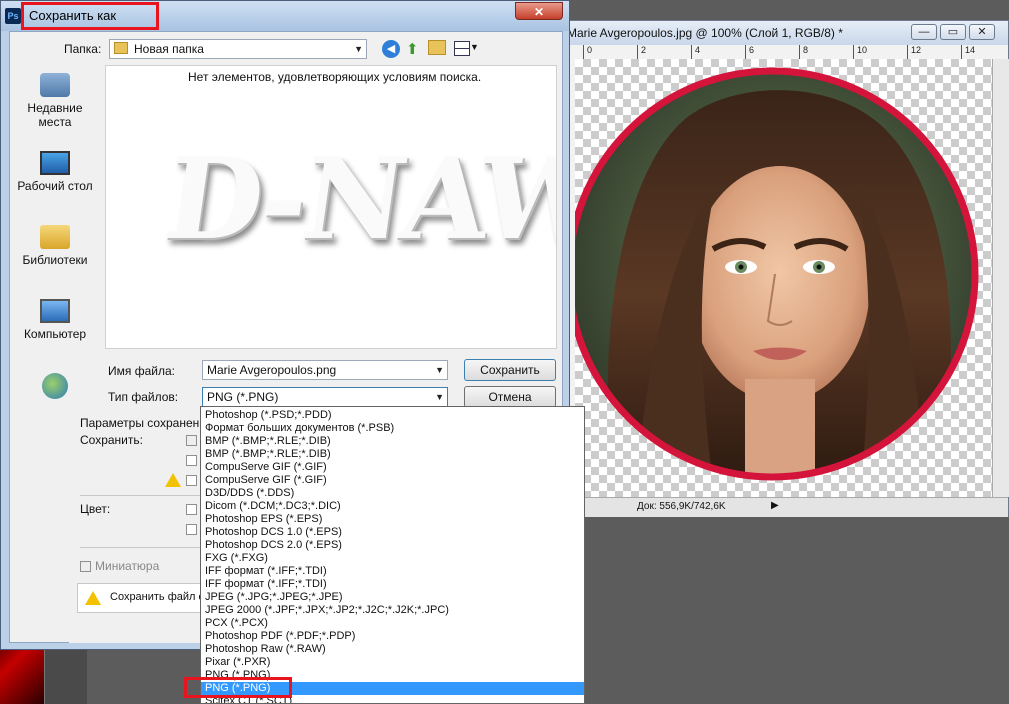  Describe the element at coordinates (510, 397) in the screenshot. I see `cancel-button: Отмена` at that location.